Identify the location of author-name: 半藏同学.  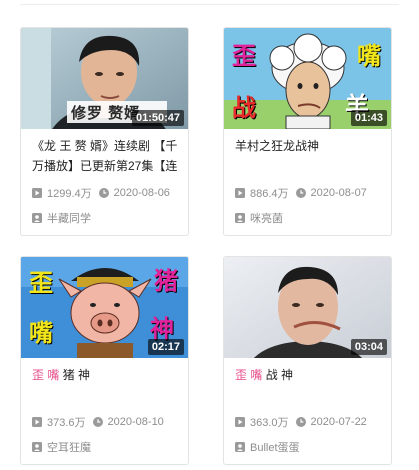
(69, 219).